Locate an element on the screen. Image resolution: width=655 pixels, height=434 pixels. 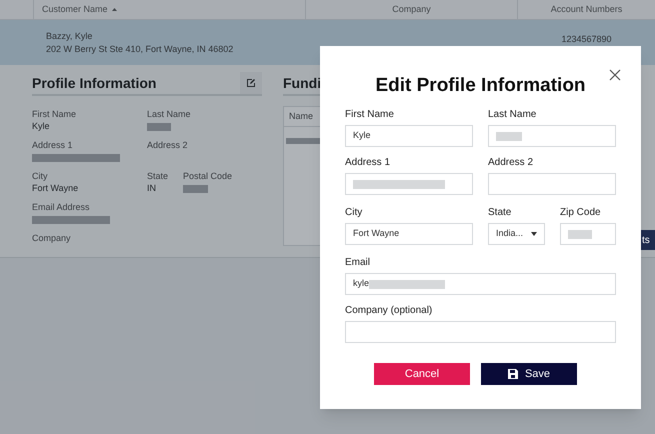
column-header: Account Numbers is located at coordinates (586, 9).